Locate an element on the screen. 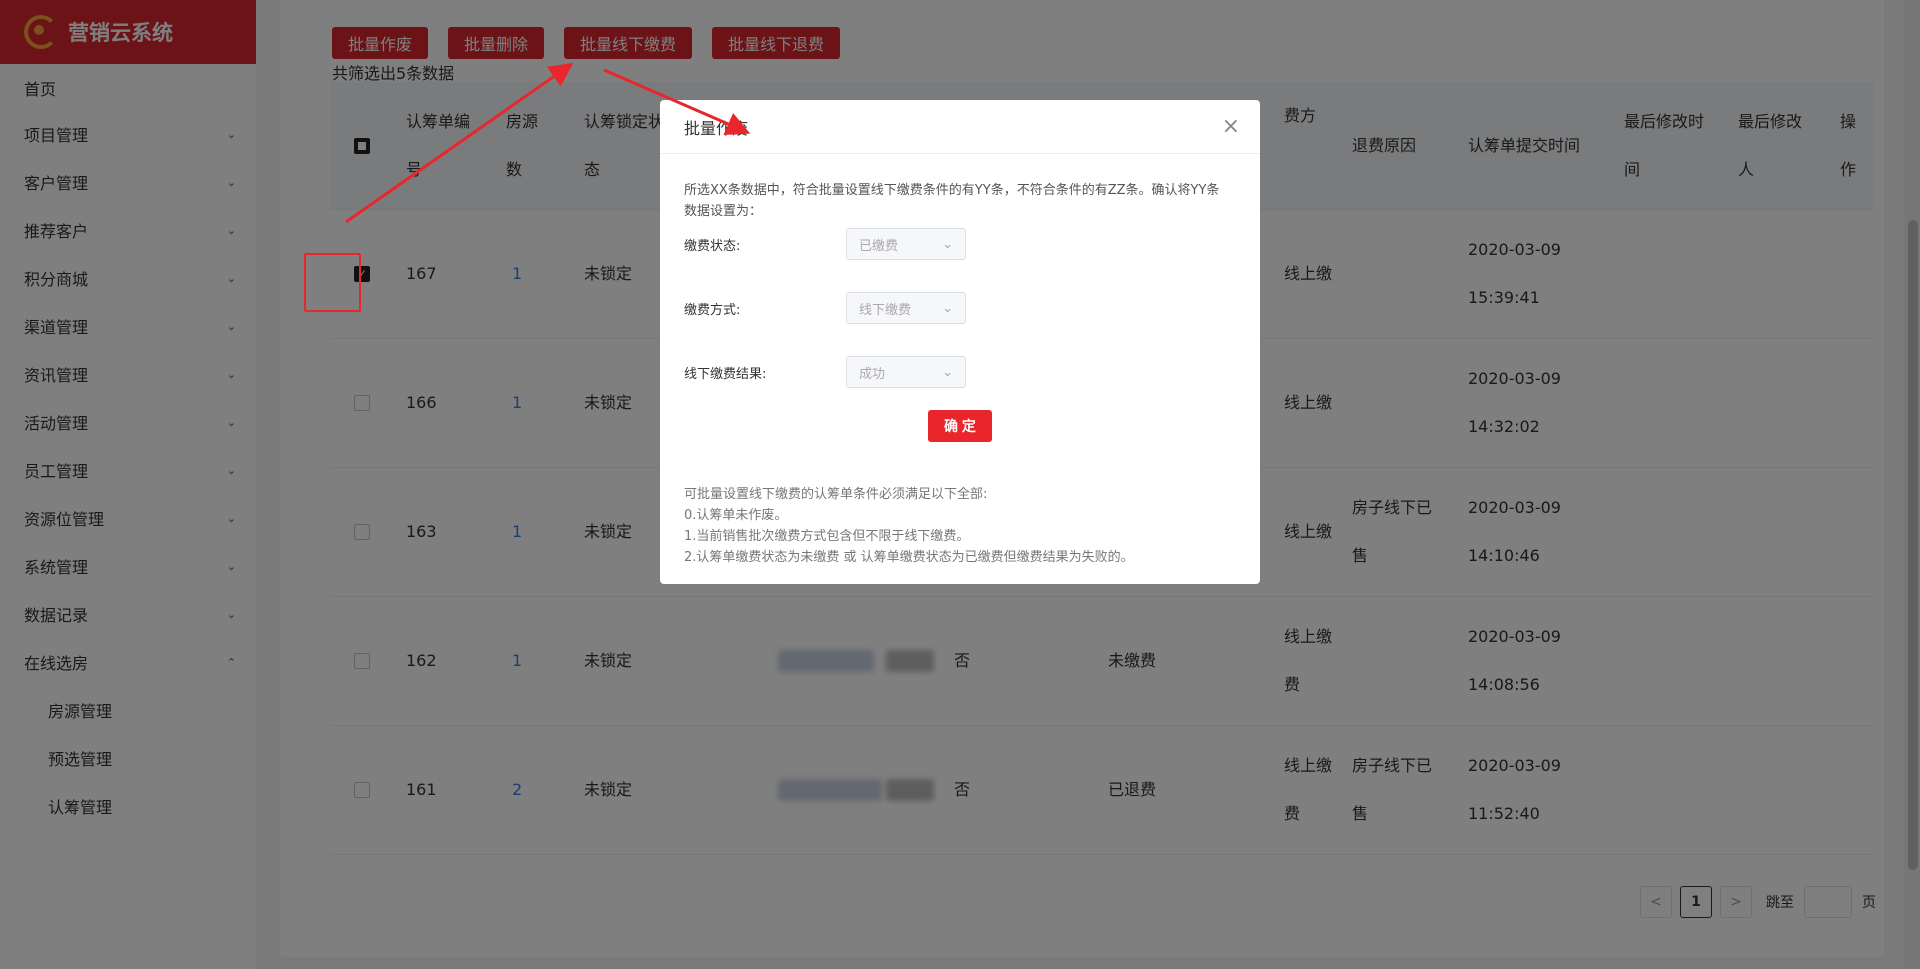  offline-result-select: 成功 ⌄ is located at coordinates (906, 372).